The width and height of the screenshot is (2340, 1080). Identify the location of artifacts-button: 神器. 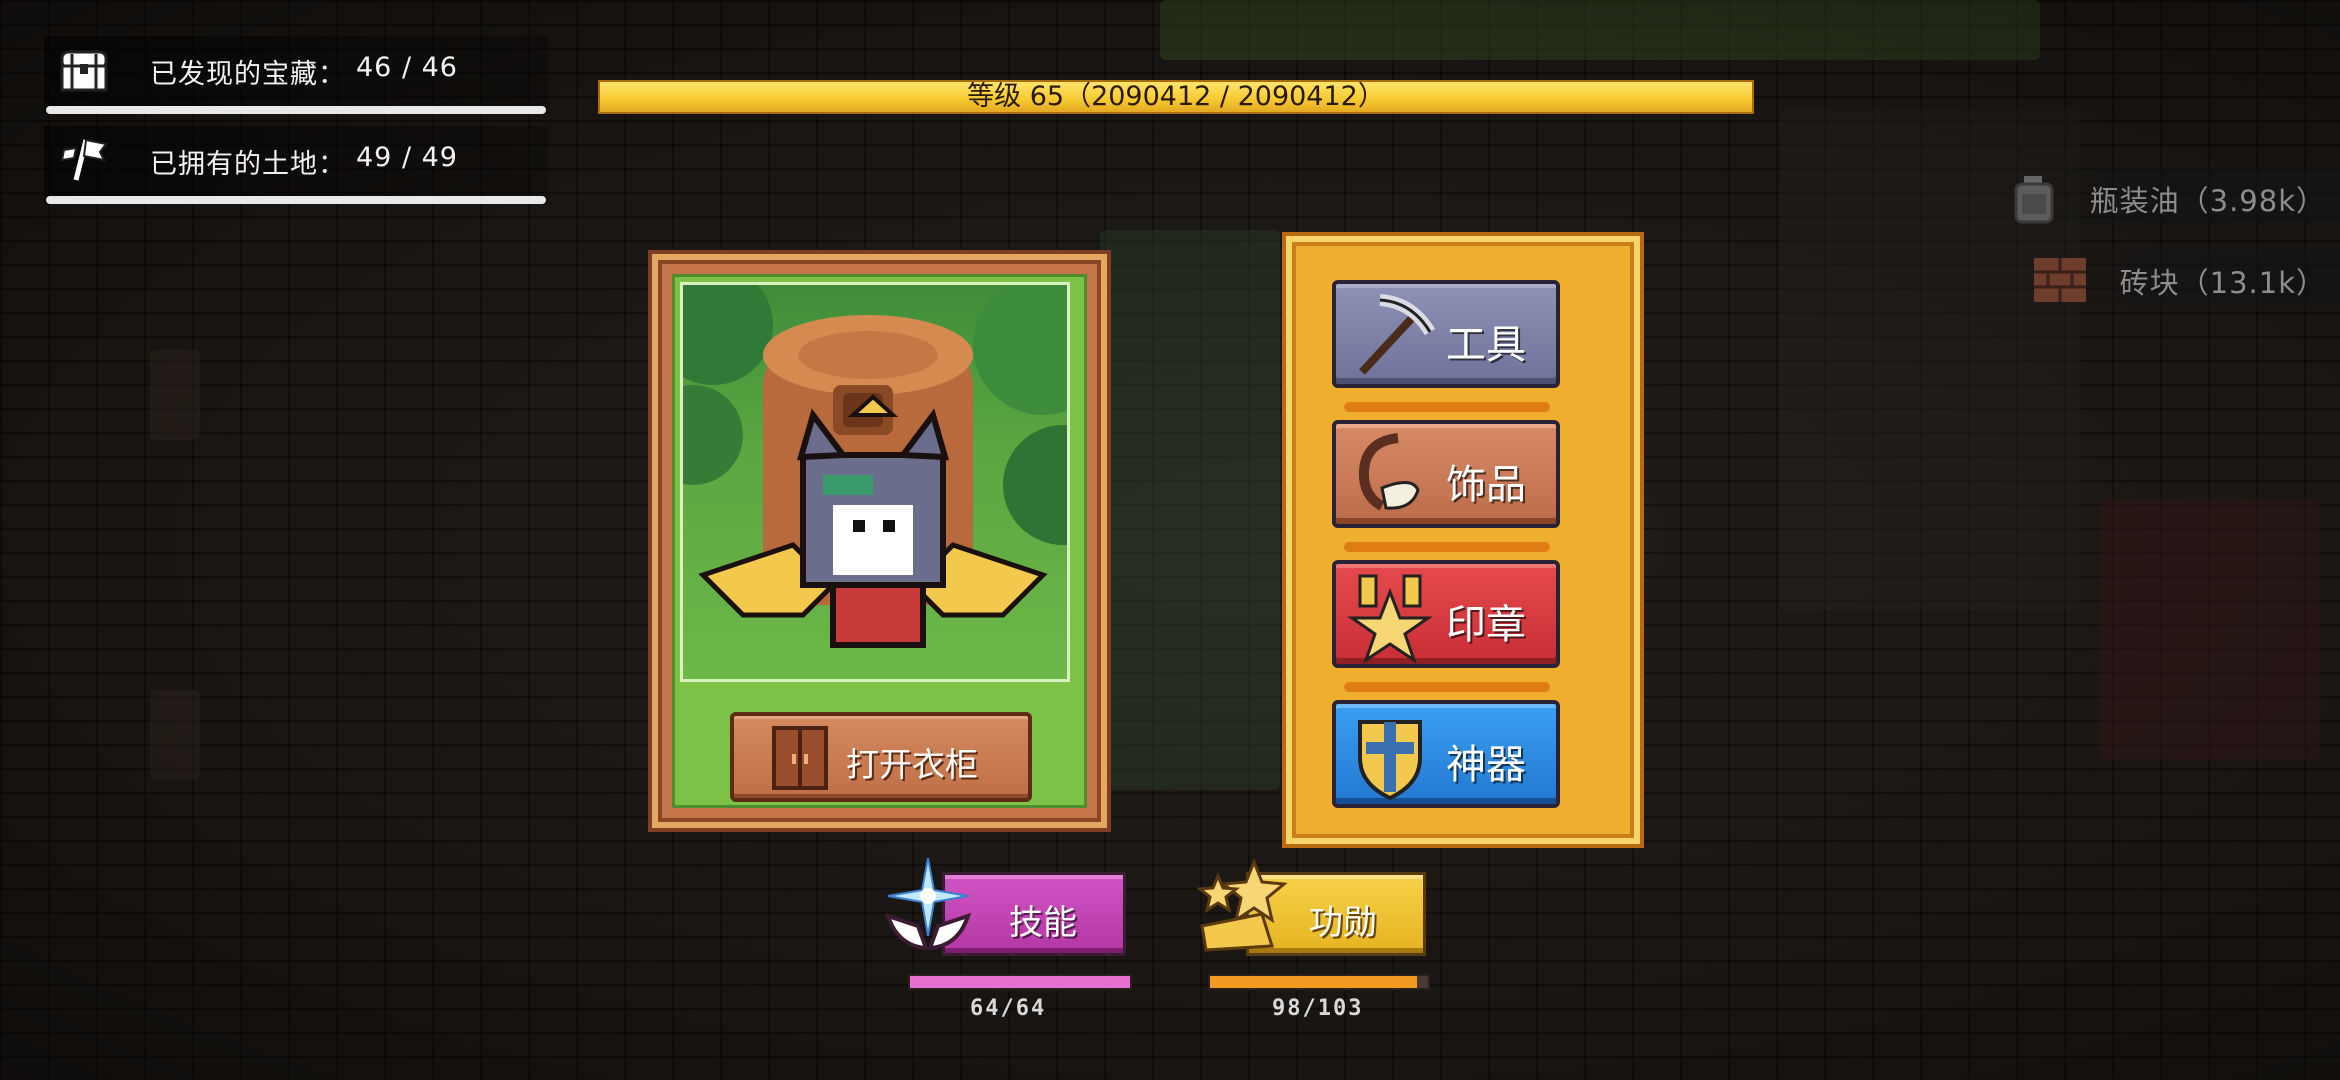
(1446, 754).